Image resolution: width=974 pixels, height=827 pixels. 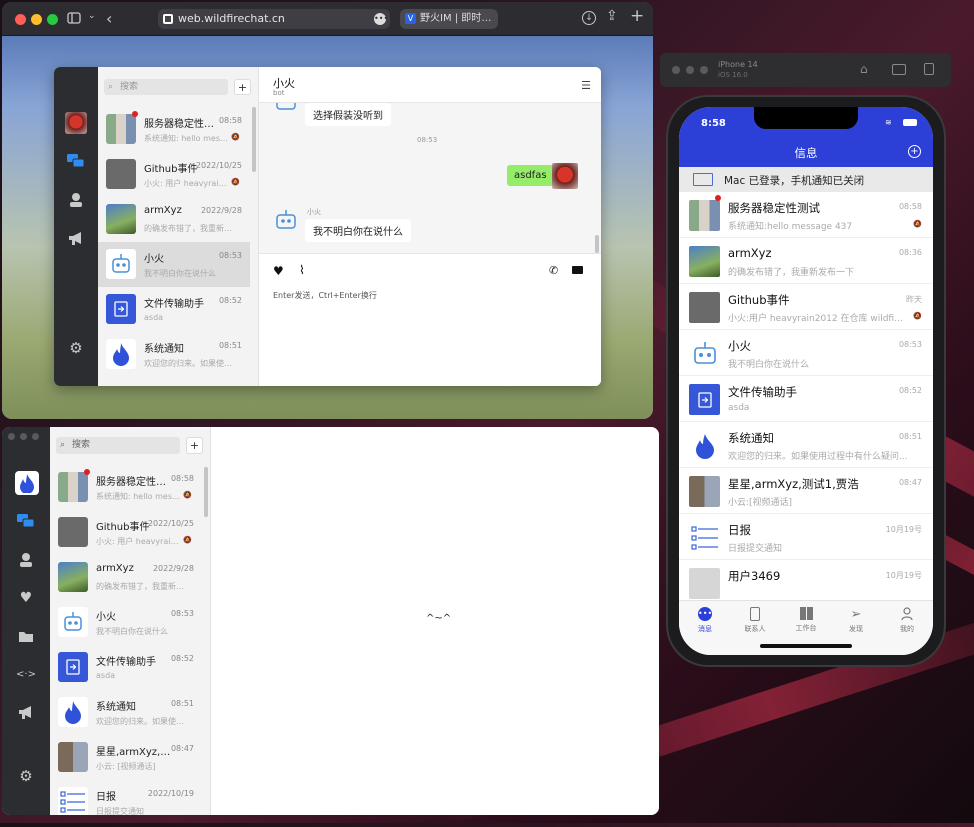 What do you see at coordinates (26, 674) in the screenshot?
I see `code-icon: <·>` at bounding box center [26, 674].